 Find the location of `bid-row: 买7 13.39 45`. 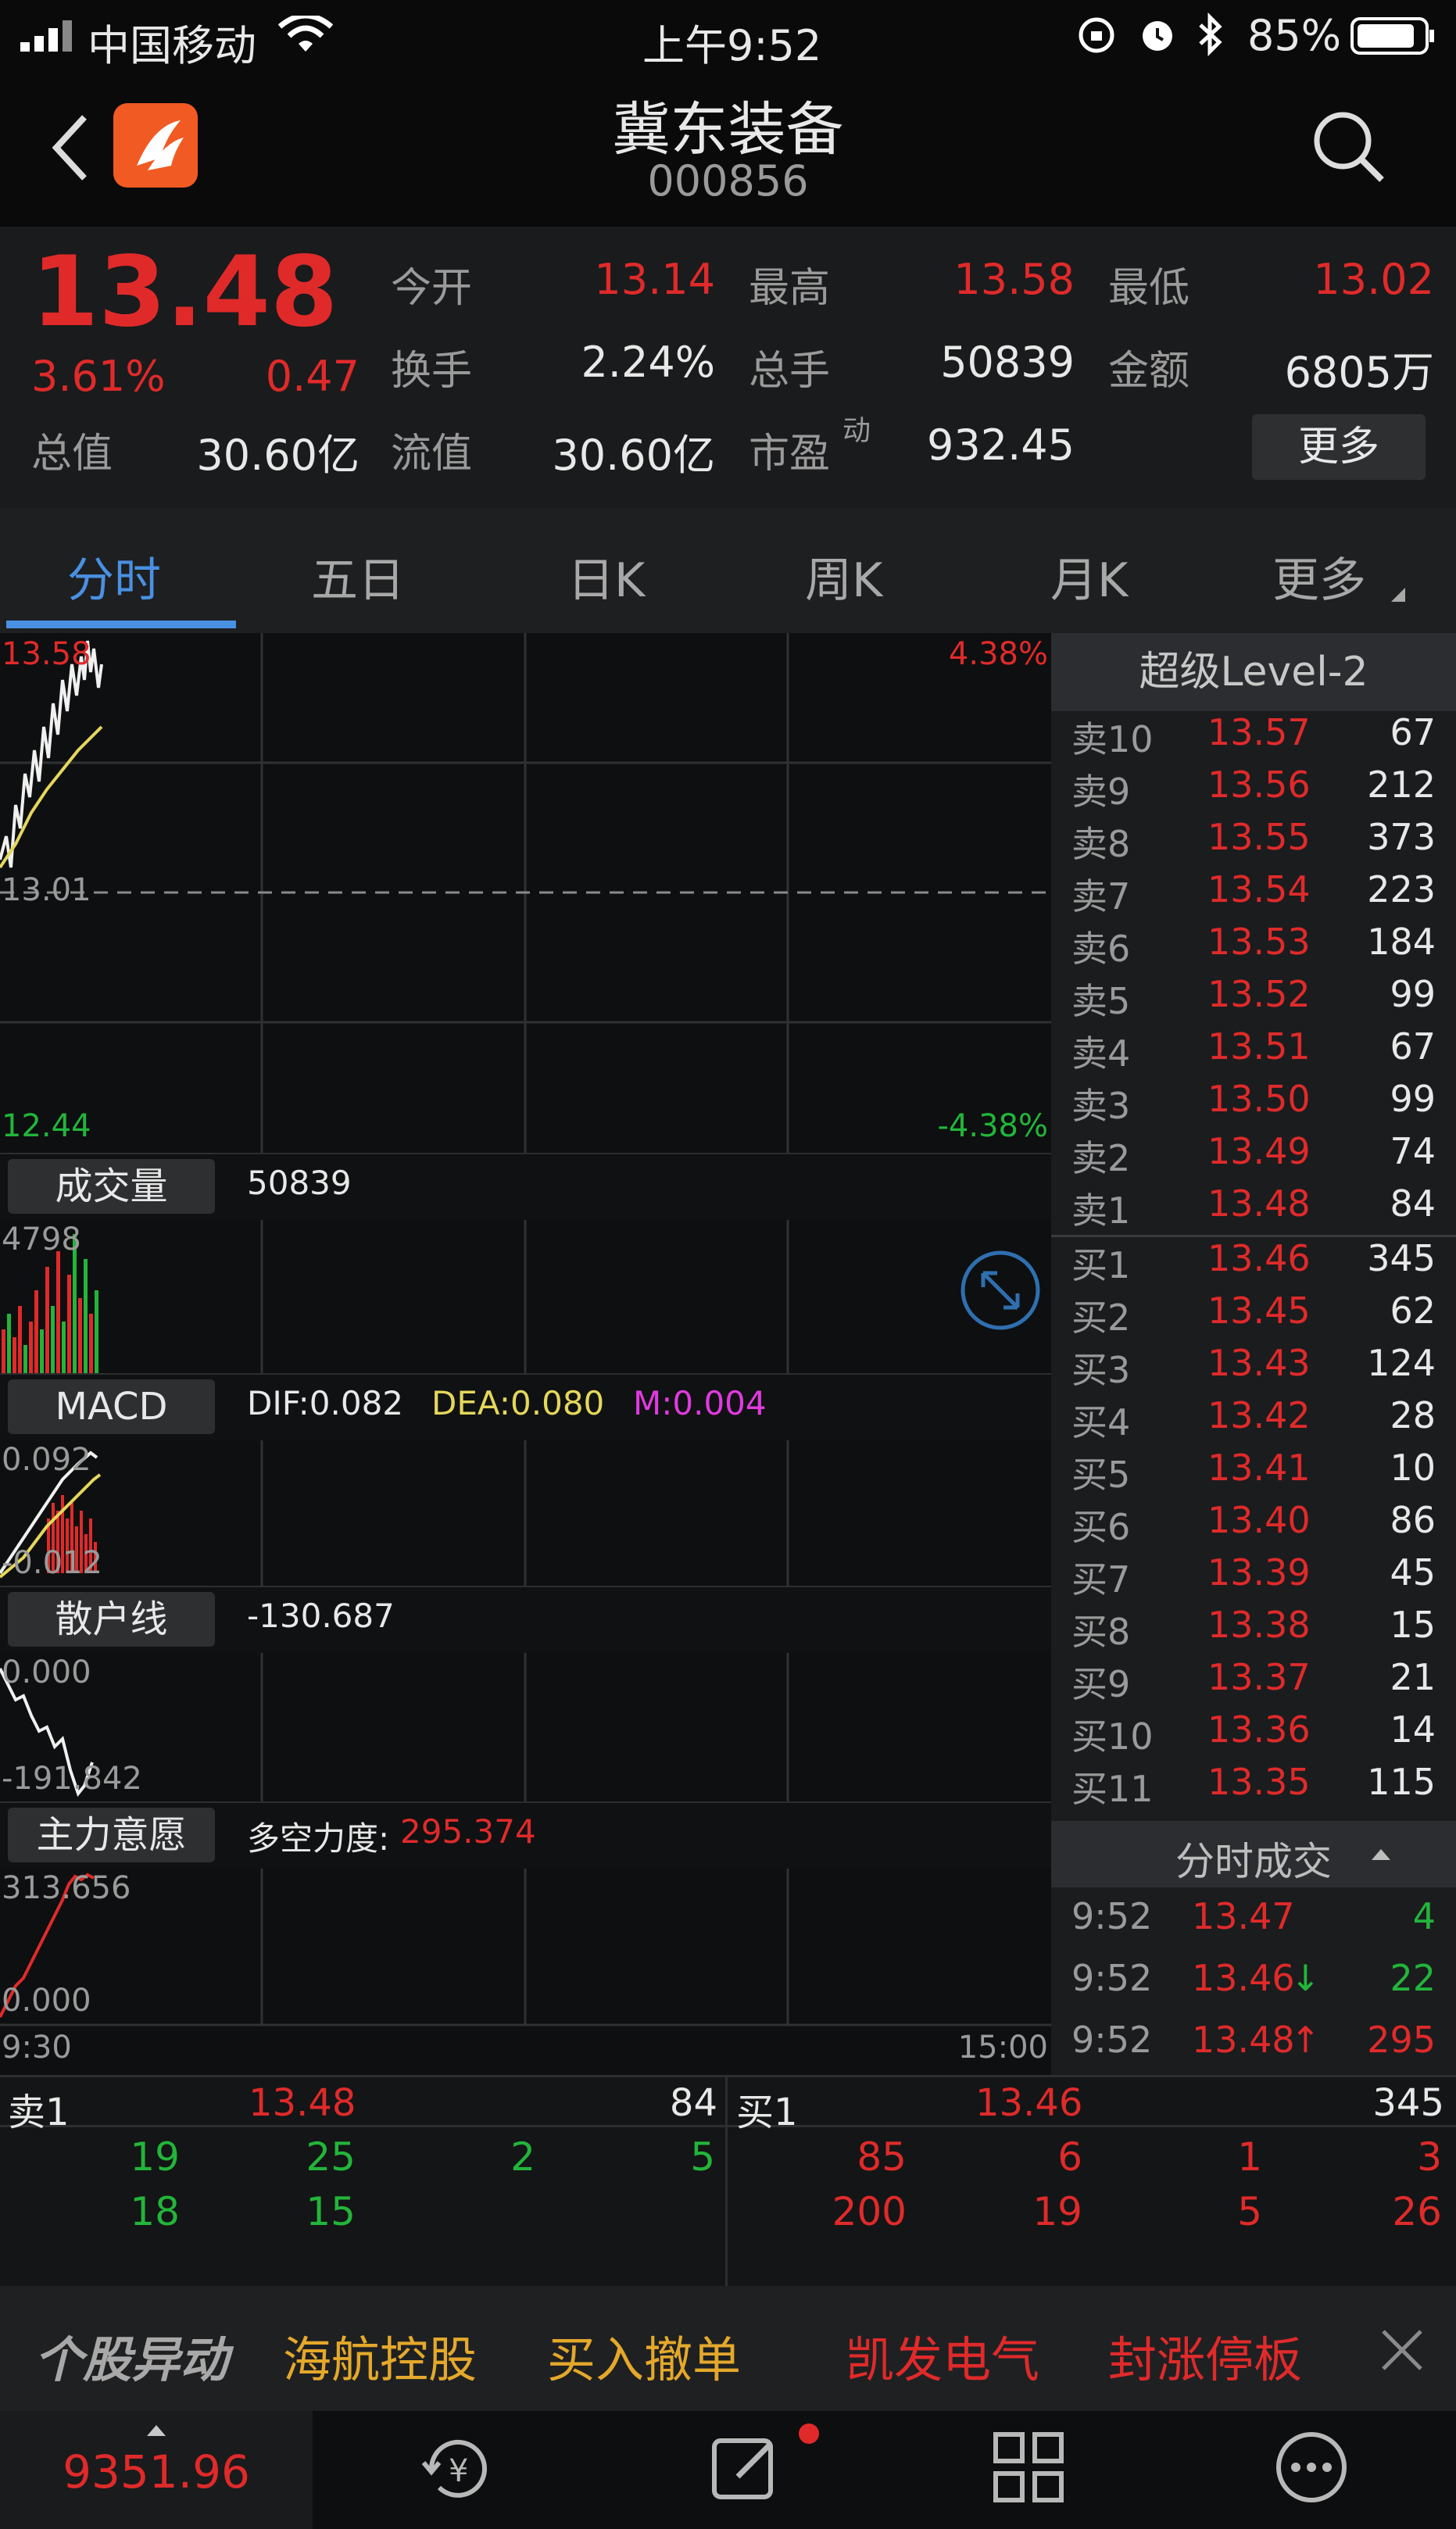

bid-row: 买7 13.39 45 is located at coordinates (1253, 1577).